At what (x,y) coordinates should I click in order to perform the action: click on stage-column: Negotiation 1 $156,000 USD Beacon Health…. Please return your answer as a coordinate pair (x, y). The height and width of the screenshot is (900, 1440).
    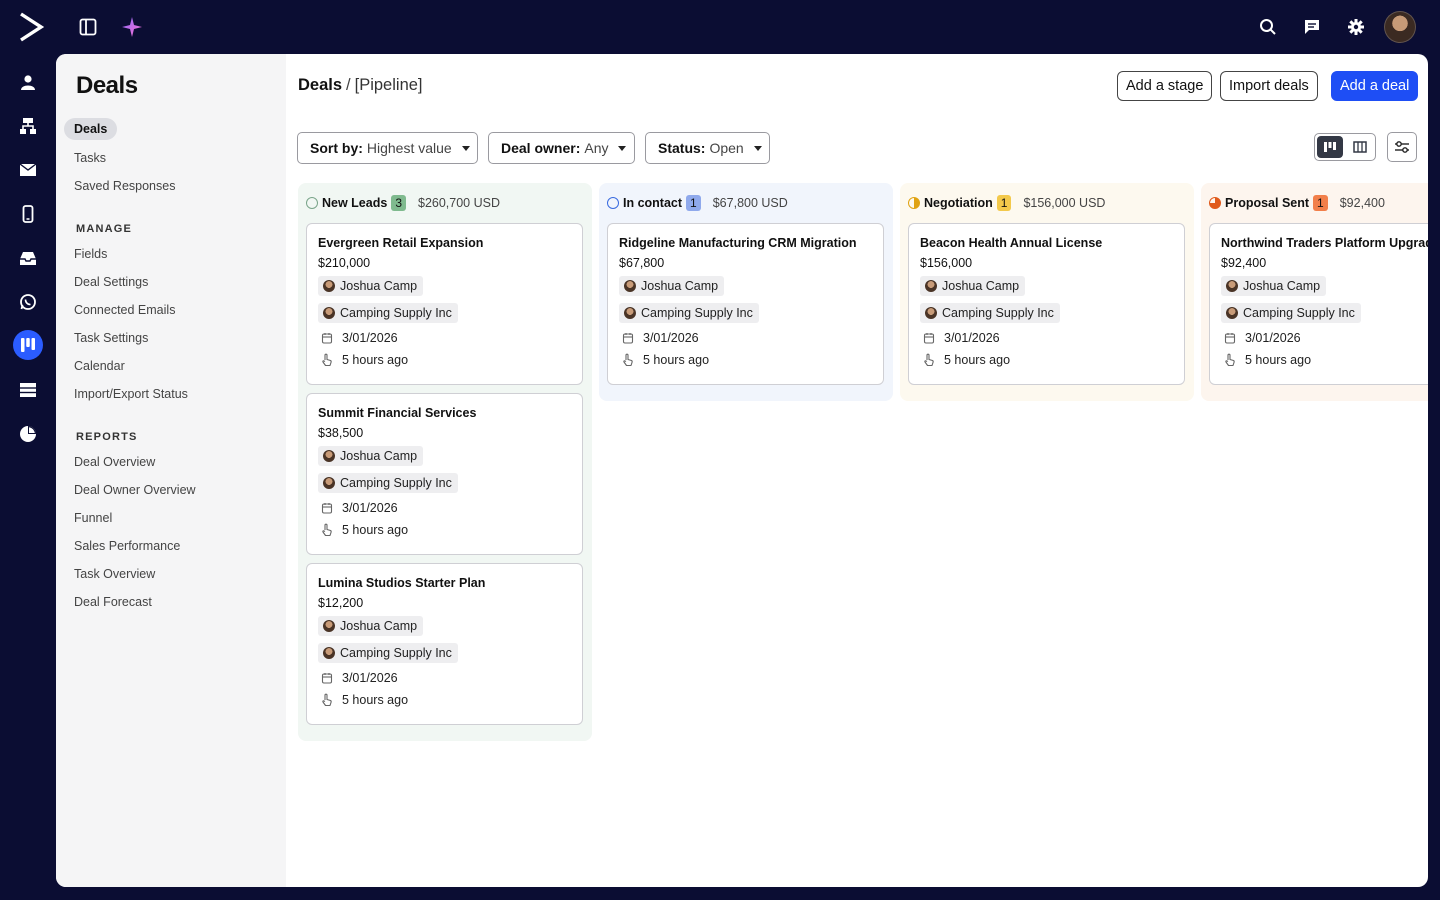
    Looking at the image, I should click on (1047, 292).